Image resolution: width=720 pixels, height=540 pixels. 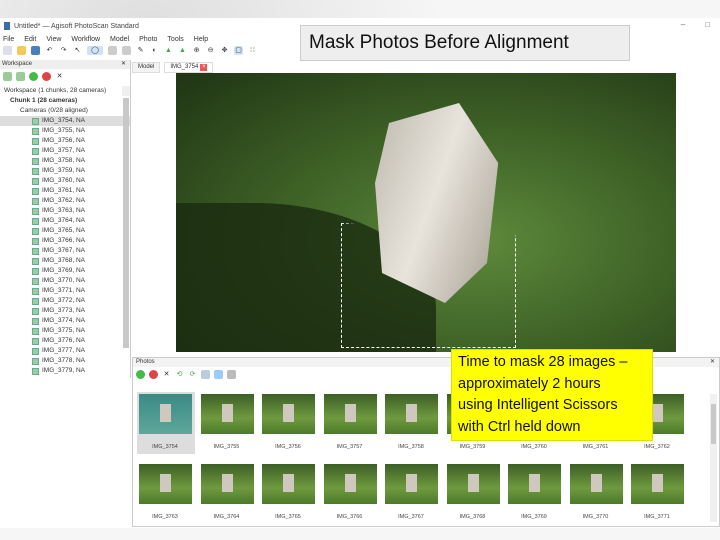 What do you see at coordinates (65, 271) in the screenshot?
I see `camera-item: IMG_3769, NA` at bounding box center [65, 271].